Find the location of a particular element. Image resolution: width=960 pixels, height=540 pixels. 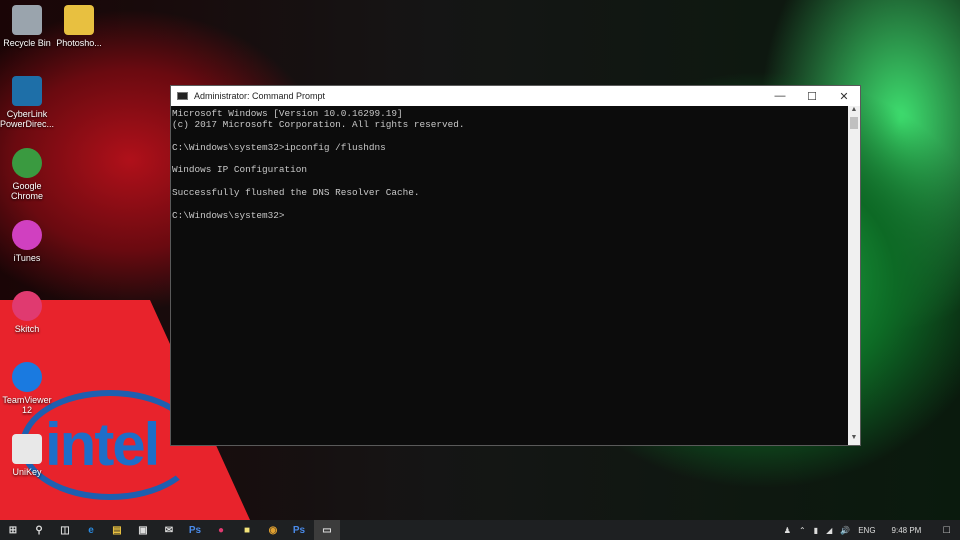

taskbar-edge-button: e is located at coordinates (91, 530).